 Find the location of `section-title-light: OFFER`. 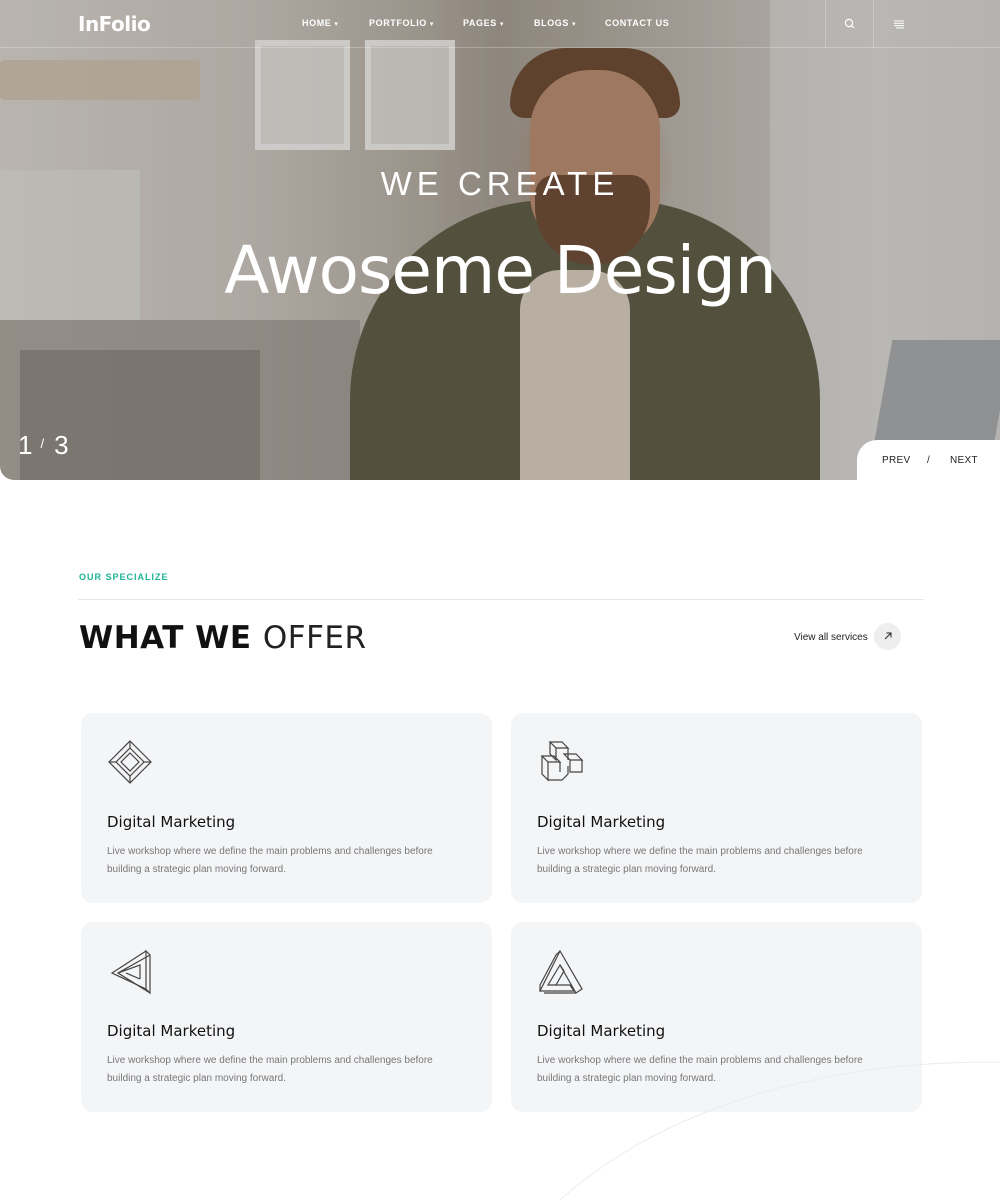

section-title-light: OFFER is located at coordinates (314, 638).